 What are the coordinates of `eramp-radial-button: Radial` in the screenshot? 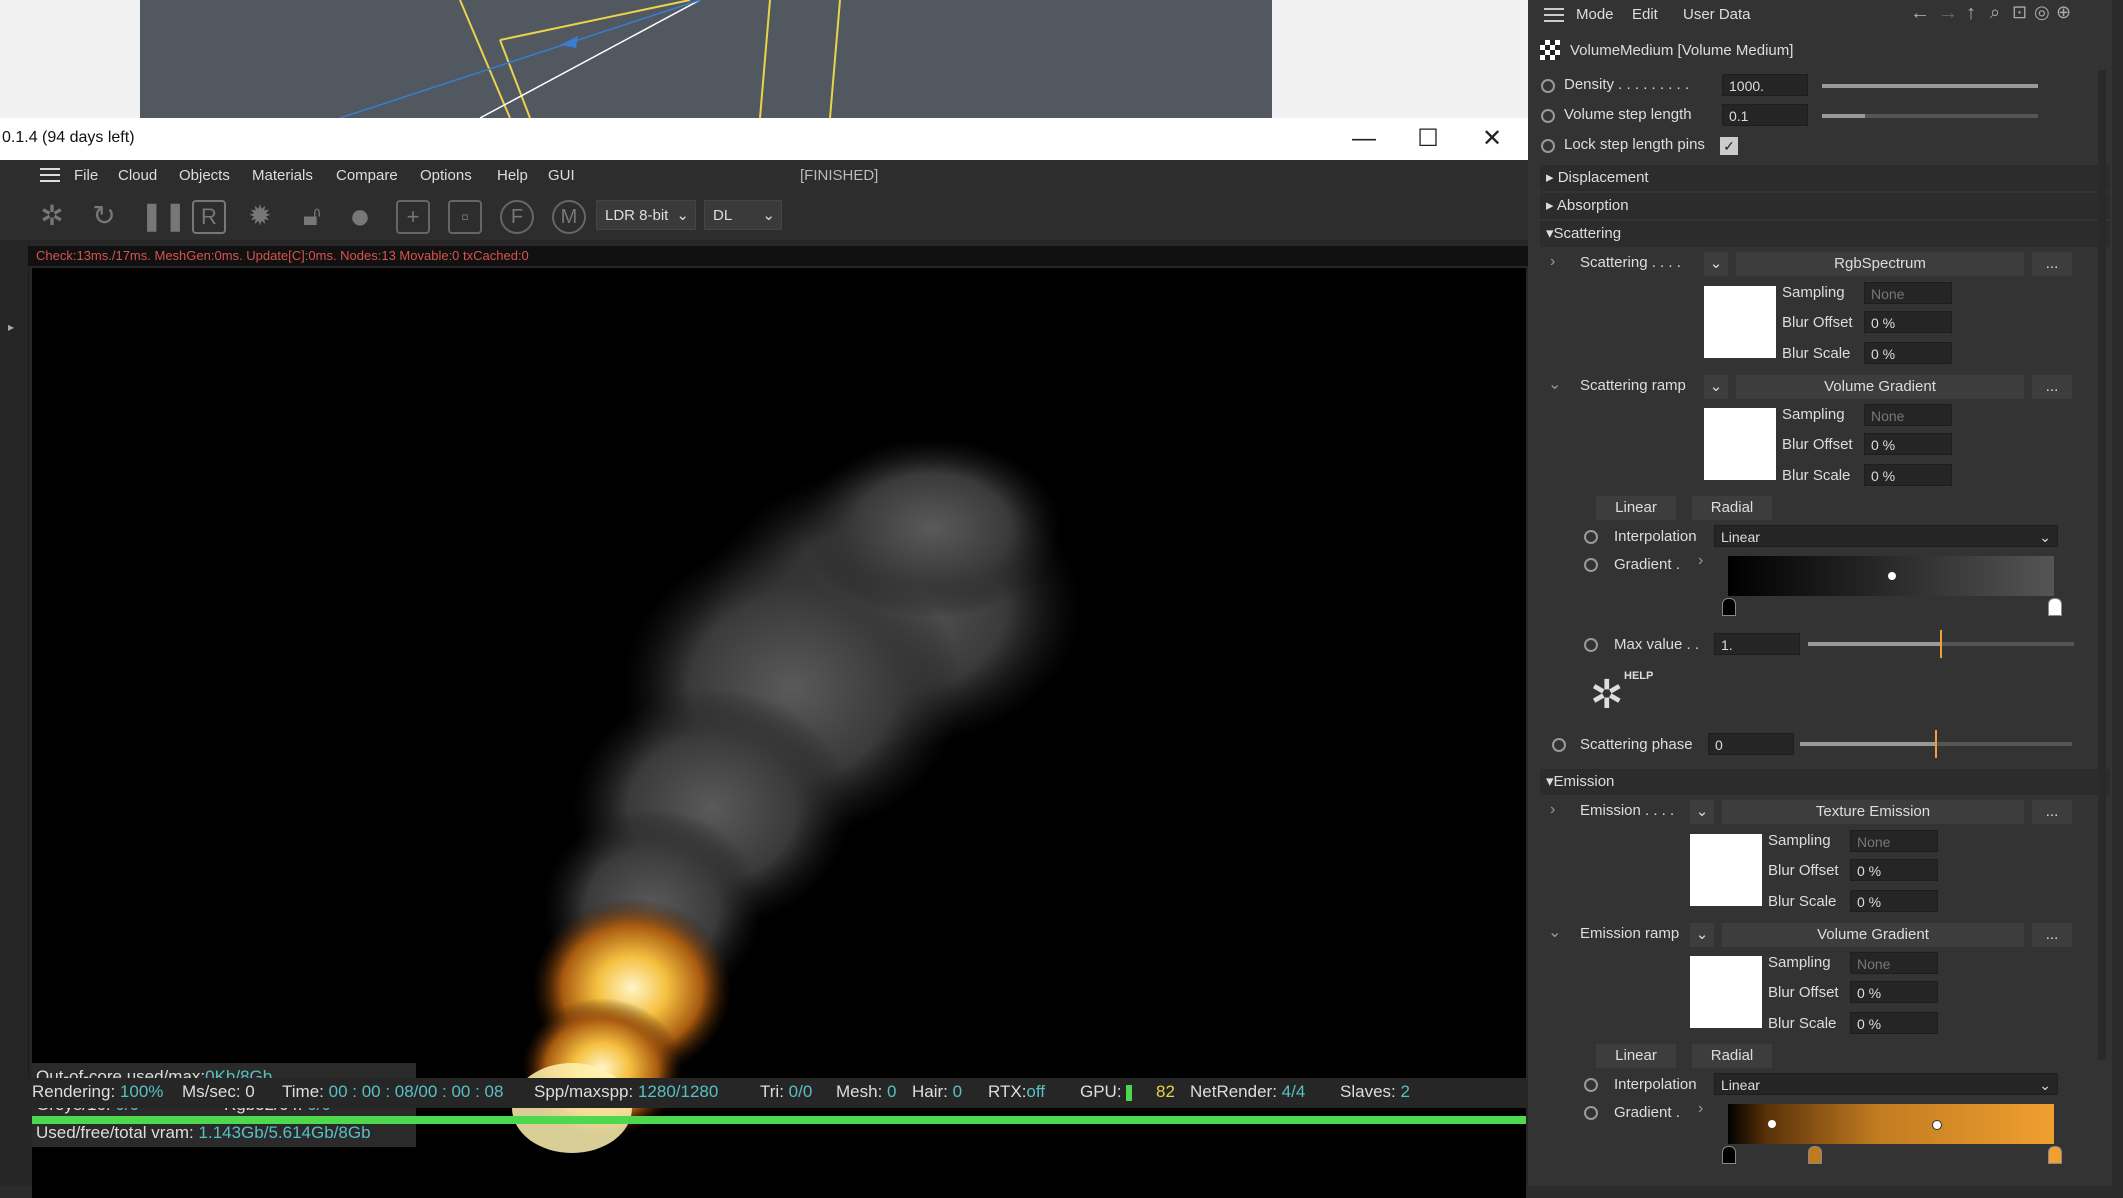 It's located at (1732, 1056).